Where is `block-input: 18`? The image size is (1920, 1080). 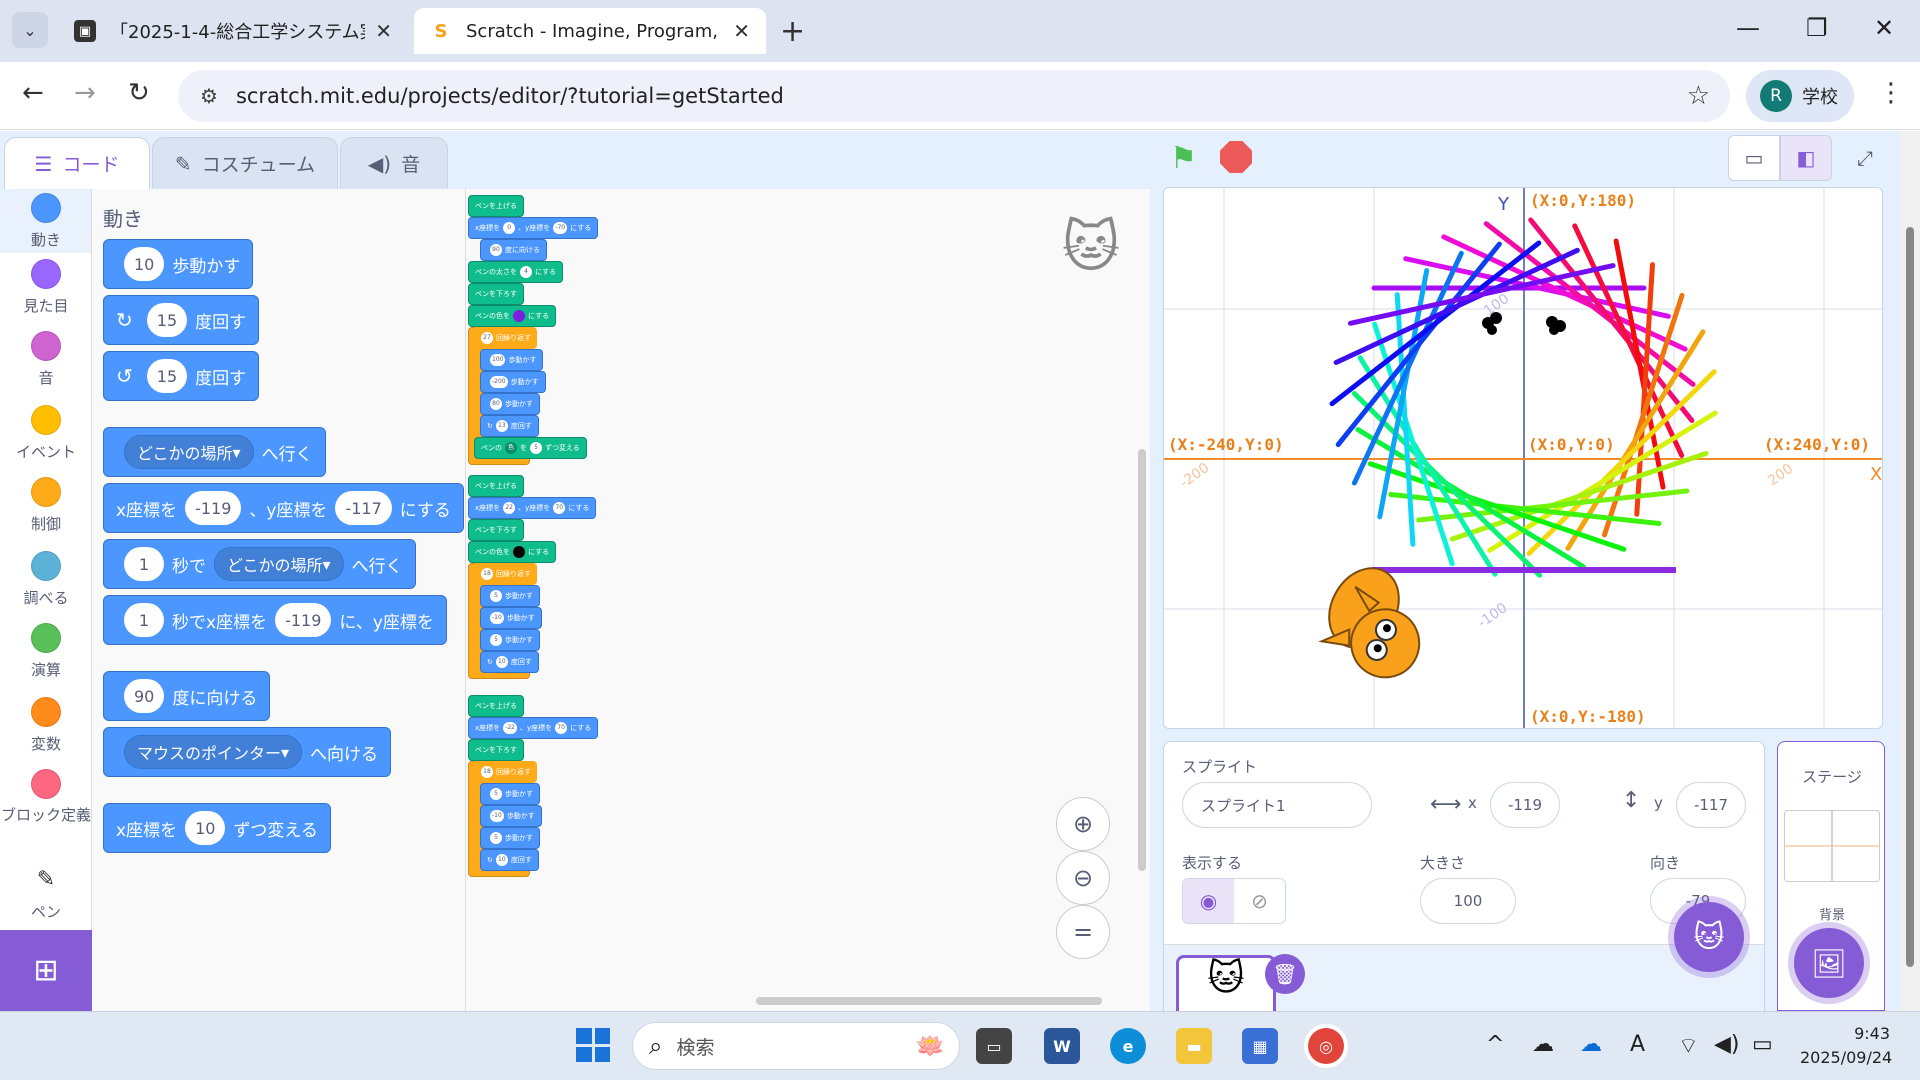 block-input: 18 is located at coordinates (487, 772).